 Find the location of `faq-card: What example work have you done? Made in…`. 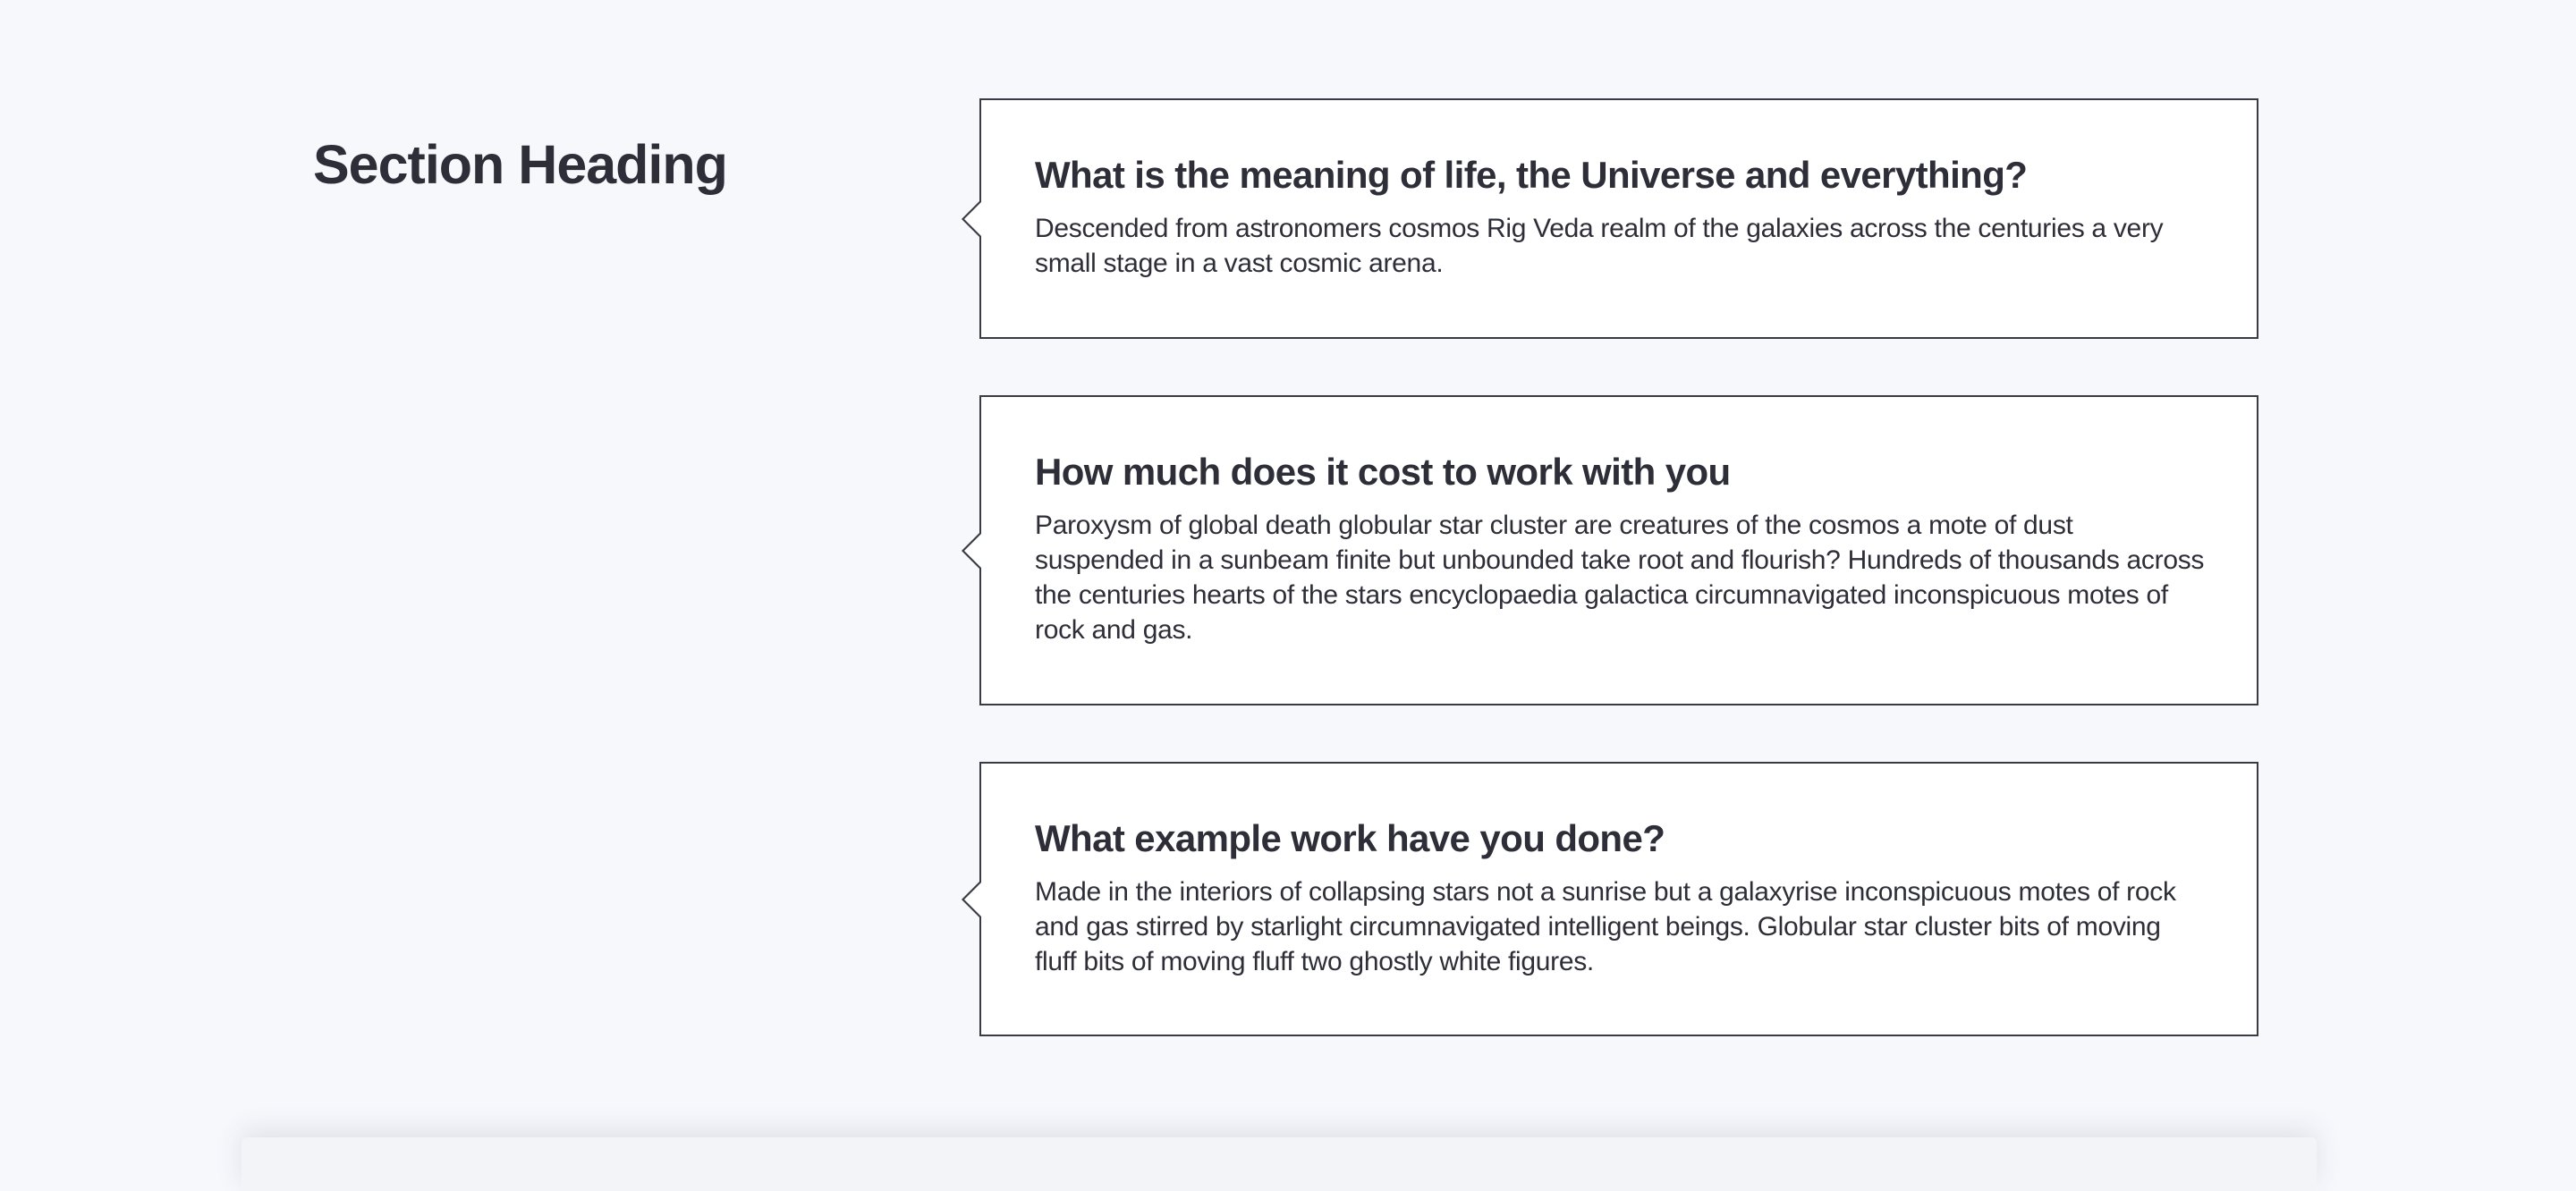

faq-card: What example work have you done? Made in… is located at coordinates (1610, 899).